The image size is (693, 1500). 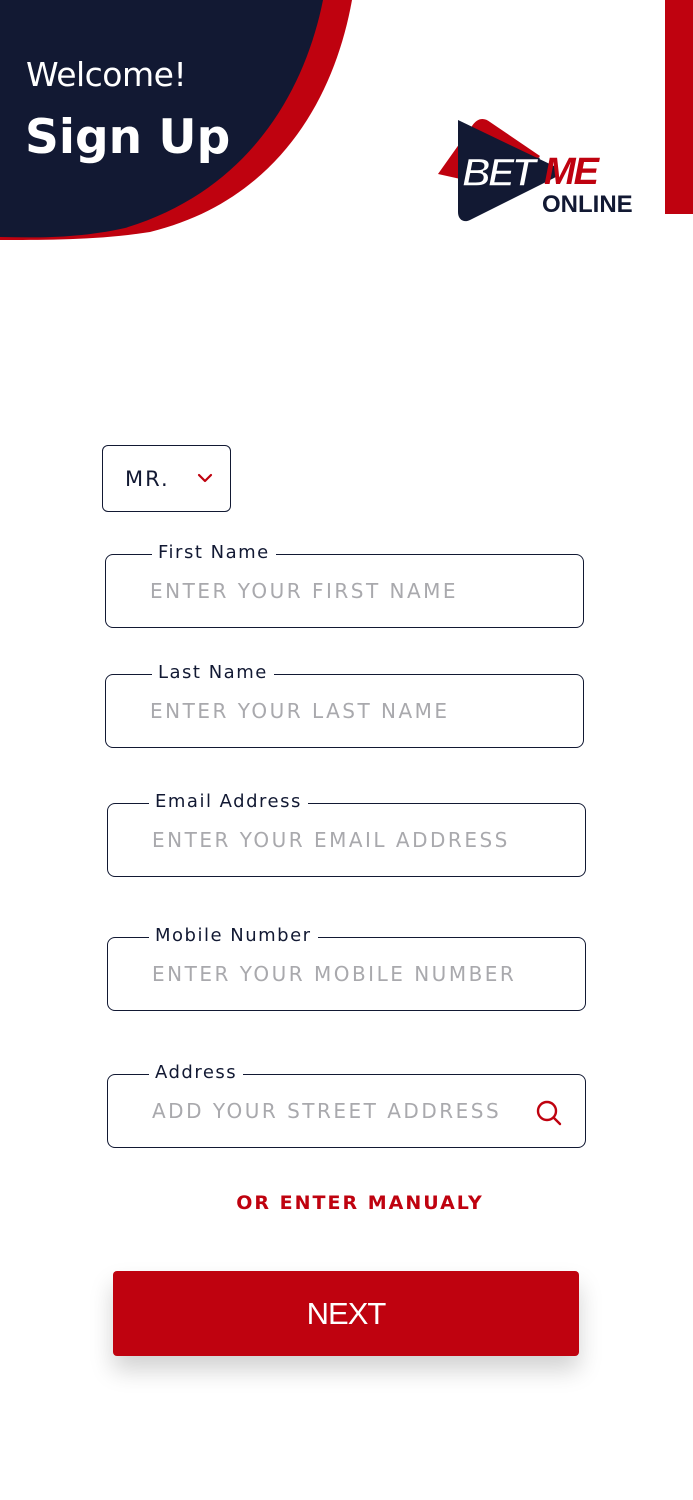 I want to click on logo-bet: BET, so click(x=501, y=173).